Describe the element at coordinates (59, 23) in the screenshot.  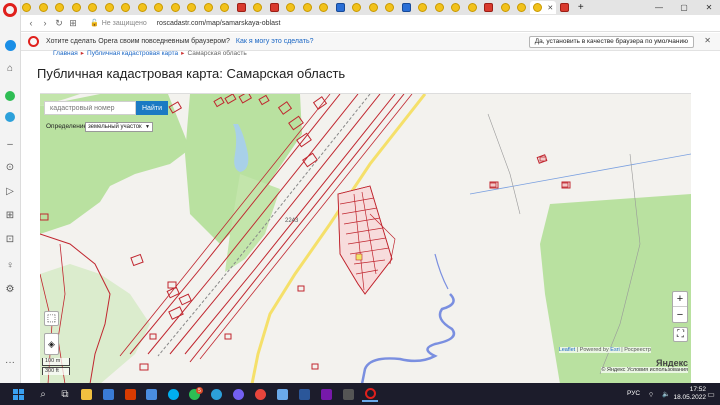
I see `reload-icon: ↻` at that location.